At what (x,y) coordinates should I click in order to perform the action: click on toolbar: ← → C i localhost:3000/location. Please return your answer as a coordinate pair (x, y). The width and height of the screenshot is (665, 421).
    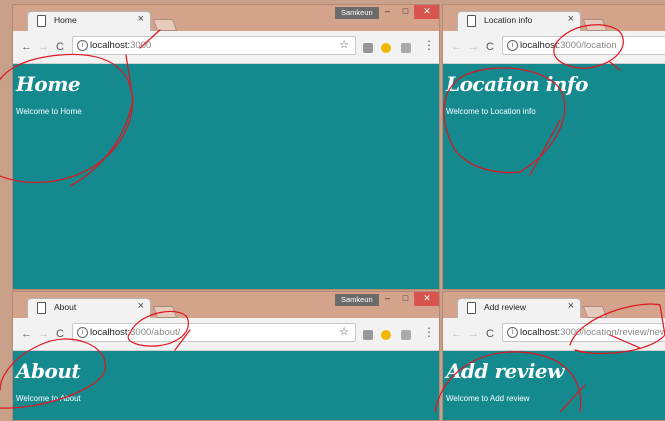
    Looking at the image, I should click on (554, 47).